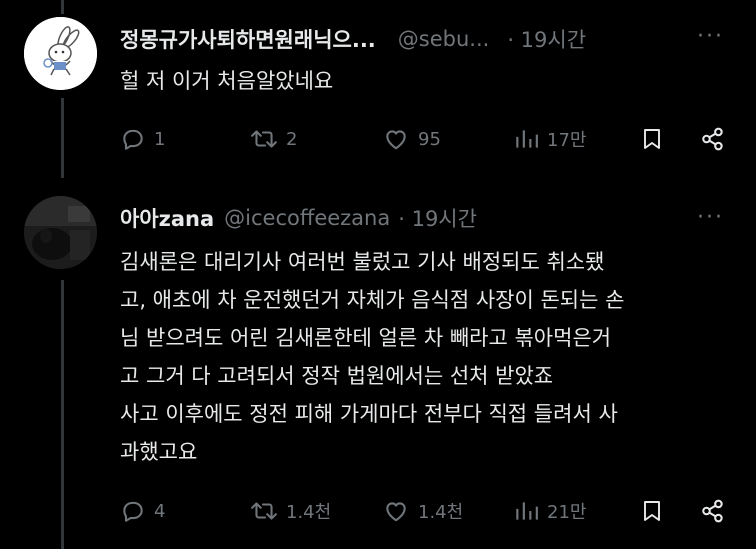  What do you see at coordinates (447, 139) in the screenshot?
I see `like-button: 95` at bounding box center [447, 139].